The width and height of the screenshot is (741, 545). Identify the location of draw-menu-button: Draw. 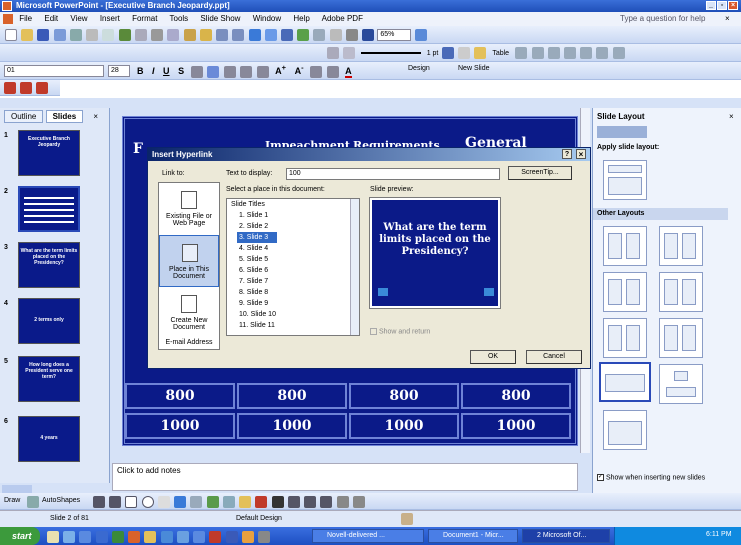
(12, 500).